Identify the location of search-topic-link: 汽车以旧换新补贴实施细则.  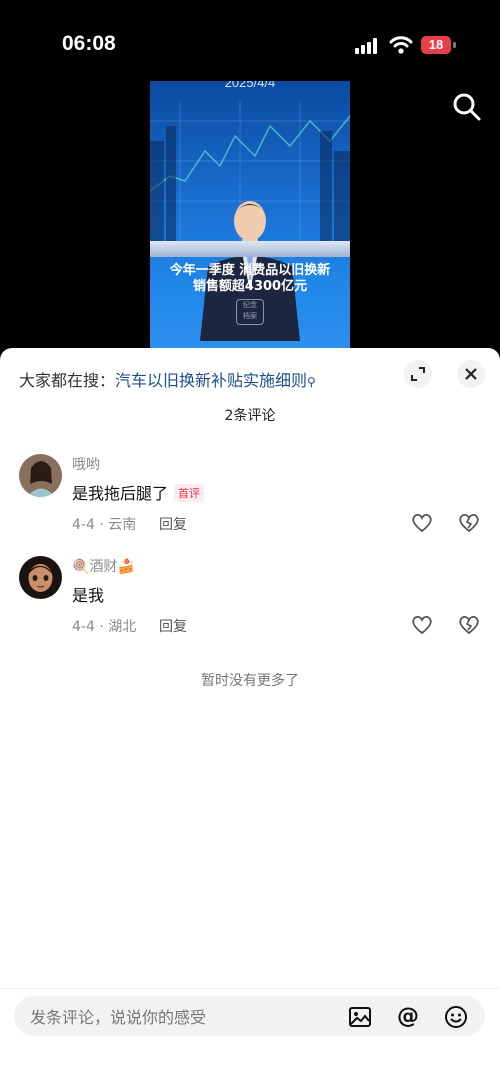
(211, 380).